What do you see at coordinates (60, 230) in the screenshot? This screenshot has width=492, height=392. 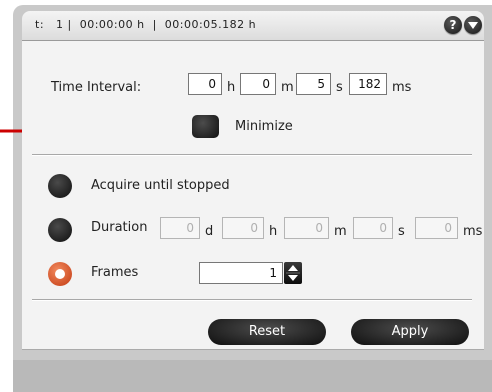 I see `duration-radio` at bounding box center [60, 230].